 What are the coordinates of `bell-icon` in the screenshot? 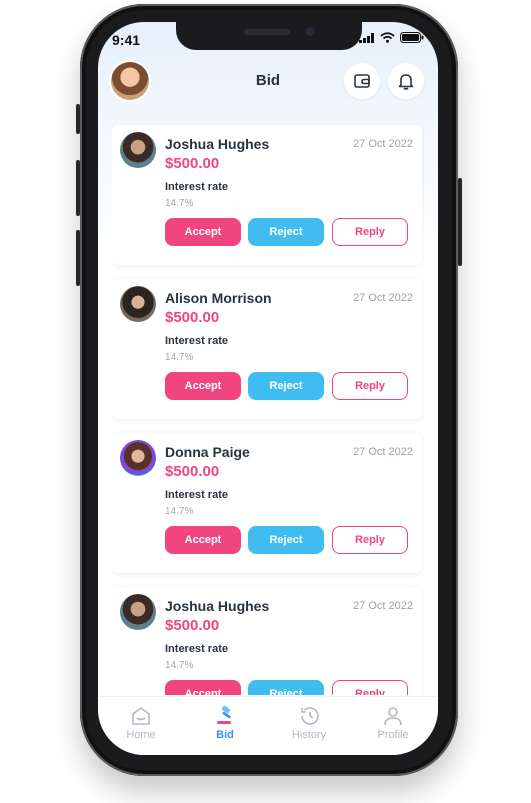 It's located at (406, 82).